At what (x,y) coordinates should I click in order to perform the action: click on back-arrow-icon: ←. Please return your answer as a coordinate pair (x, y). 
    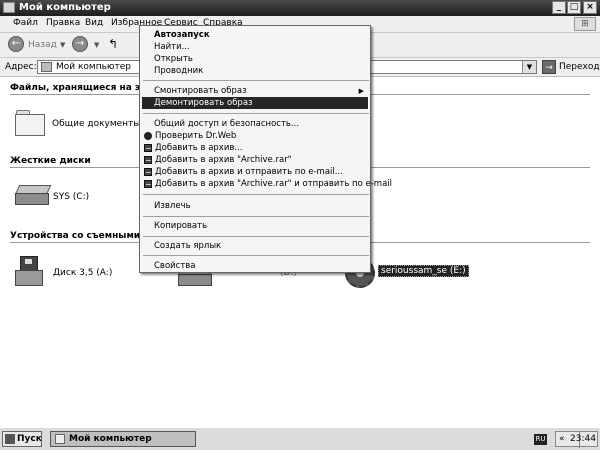
    Looking at the image, I should click on (16, 44).